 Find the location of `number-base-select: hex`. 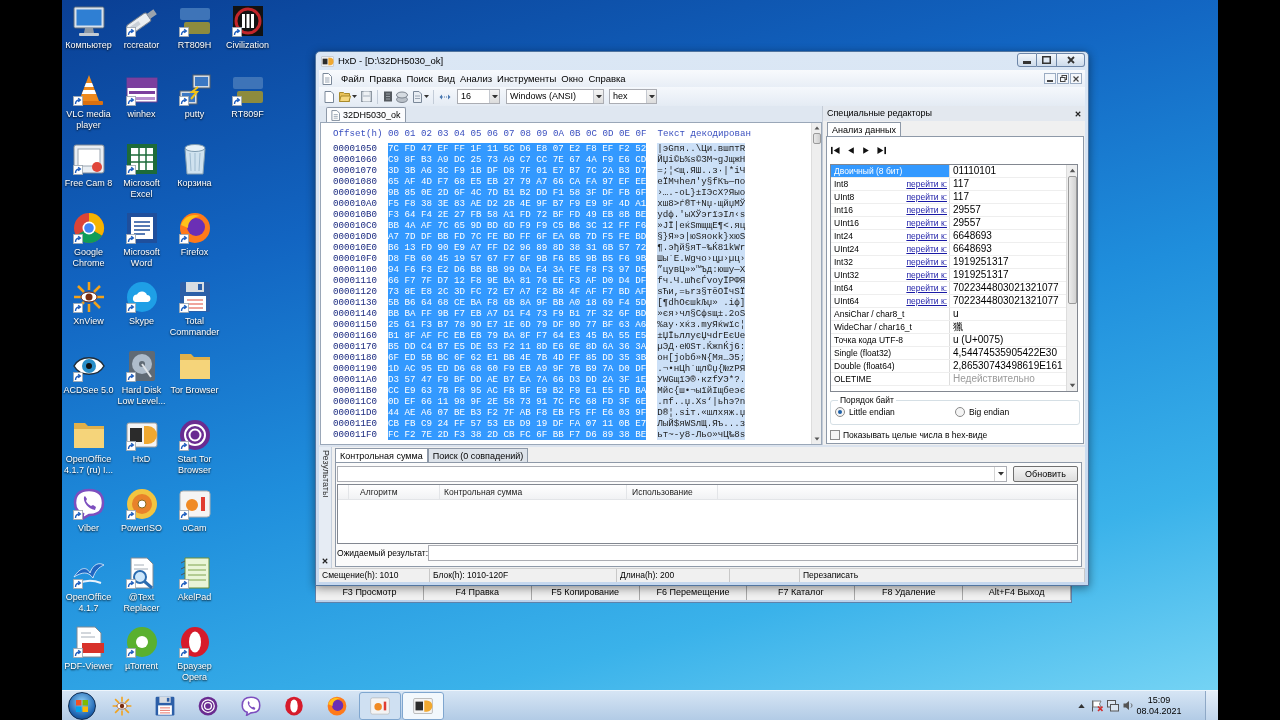

number-base-select: hex is located at coordinates (633, 96).